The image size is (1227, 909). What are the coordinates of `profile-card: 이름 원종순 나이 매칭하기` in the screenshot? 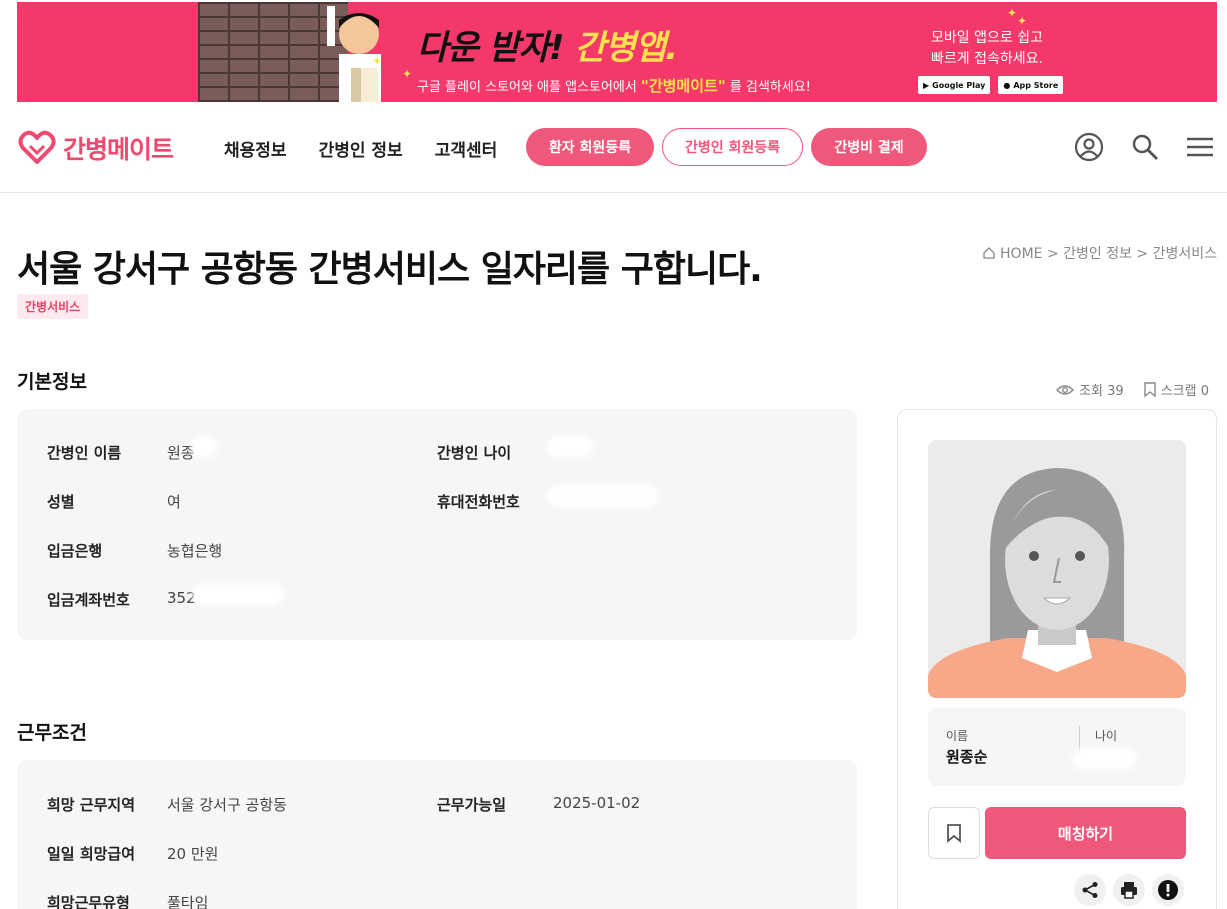 It's located at (1057, 659).